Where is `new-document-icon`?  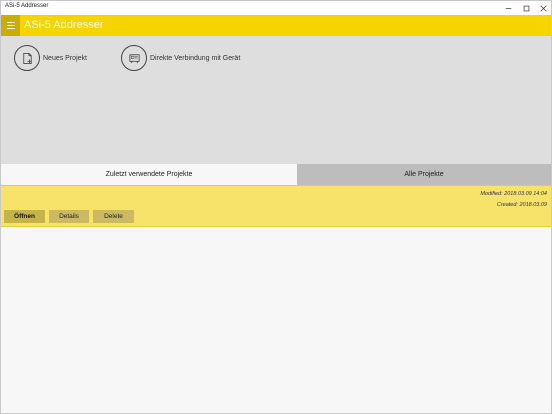
new-document-icon is located at coordinates (27, 58).